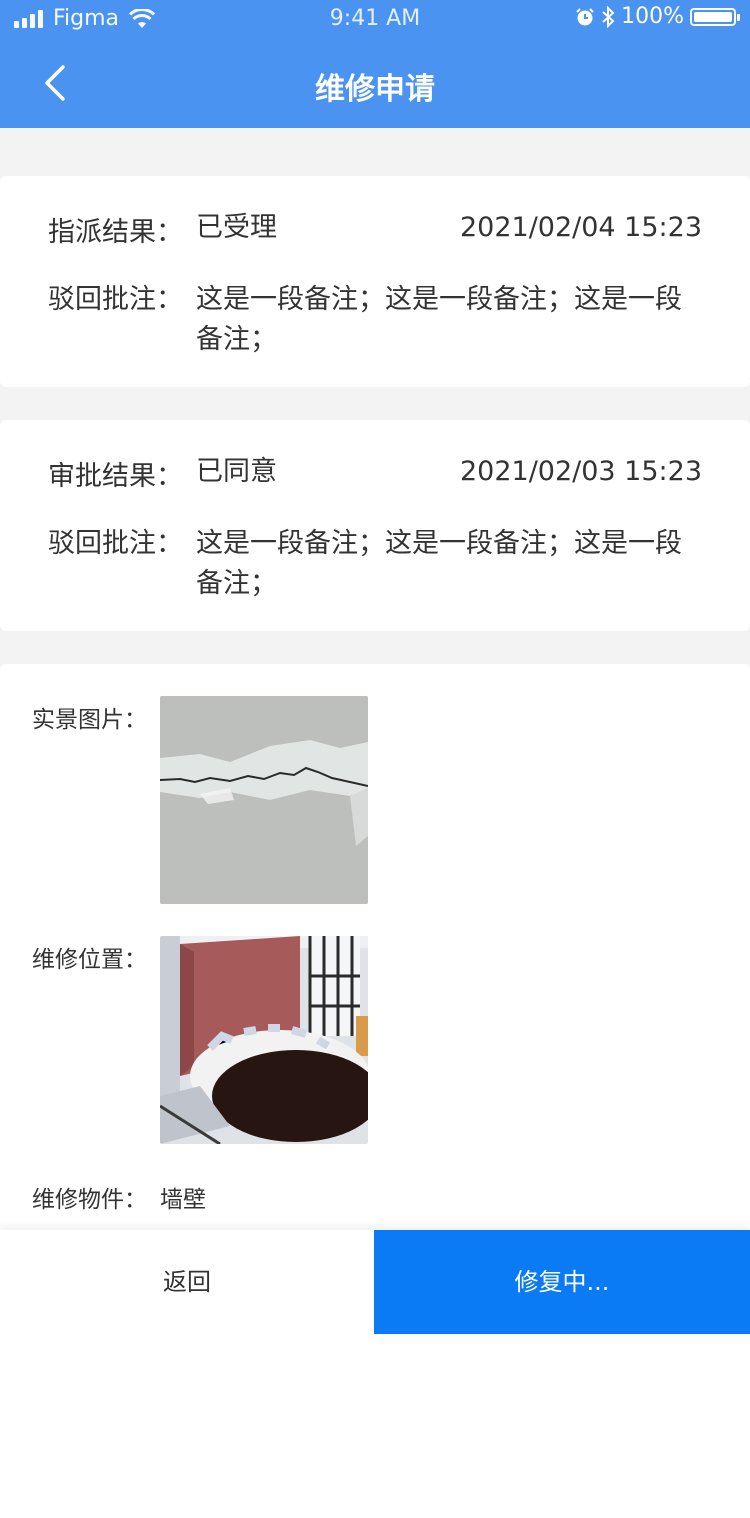 This screenshot has height=1518, width=750. What do you see at coordinates (115, 476) in the screenshot?
I see `approval-result-label: 审批结果：` at bounding box center [115, 476].